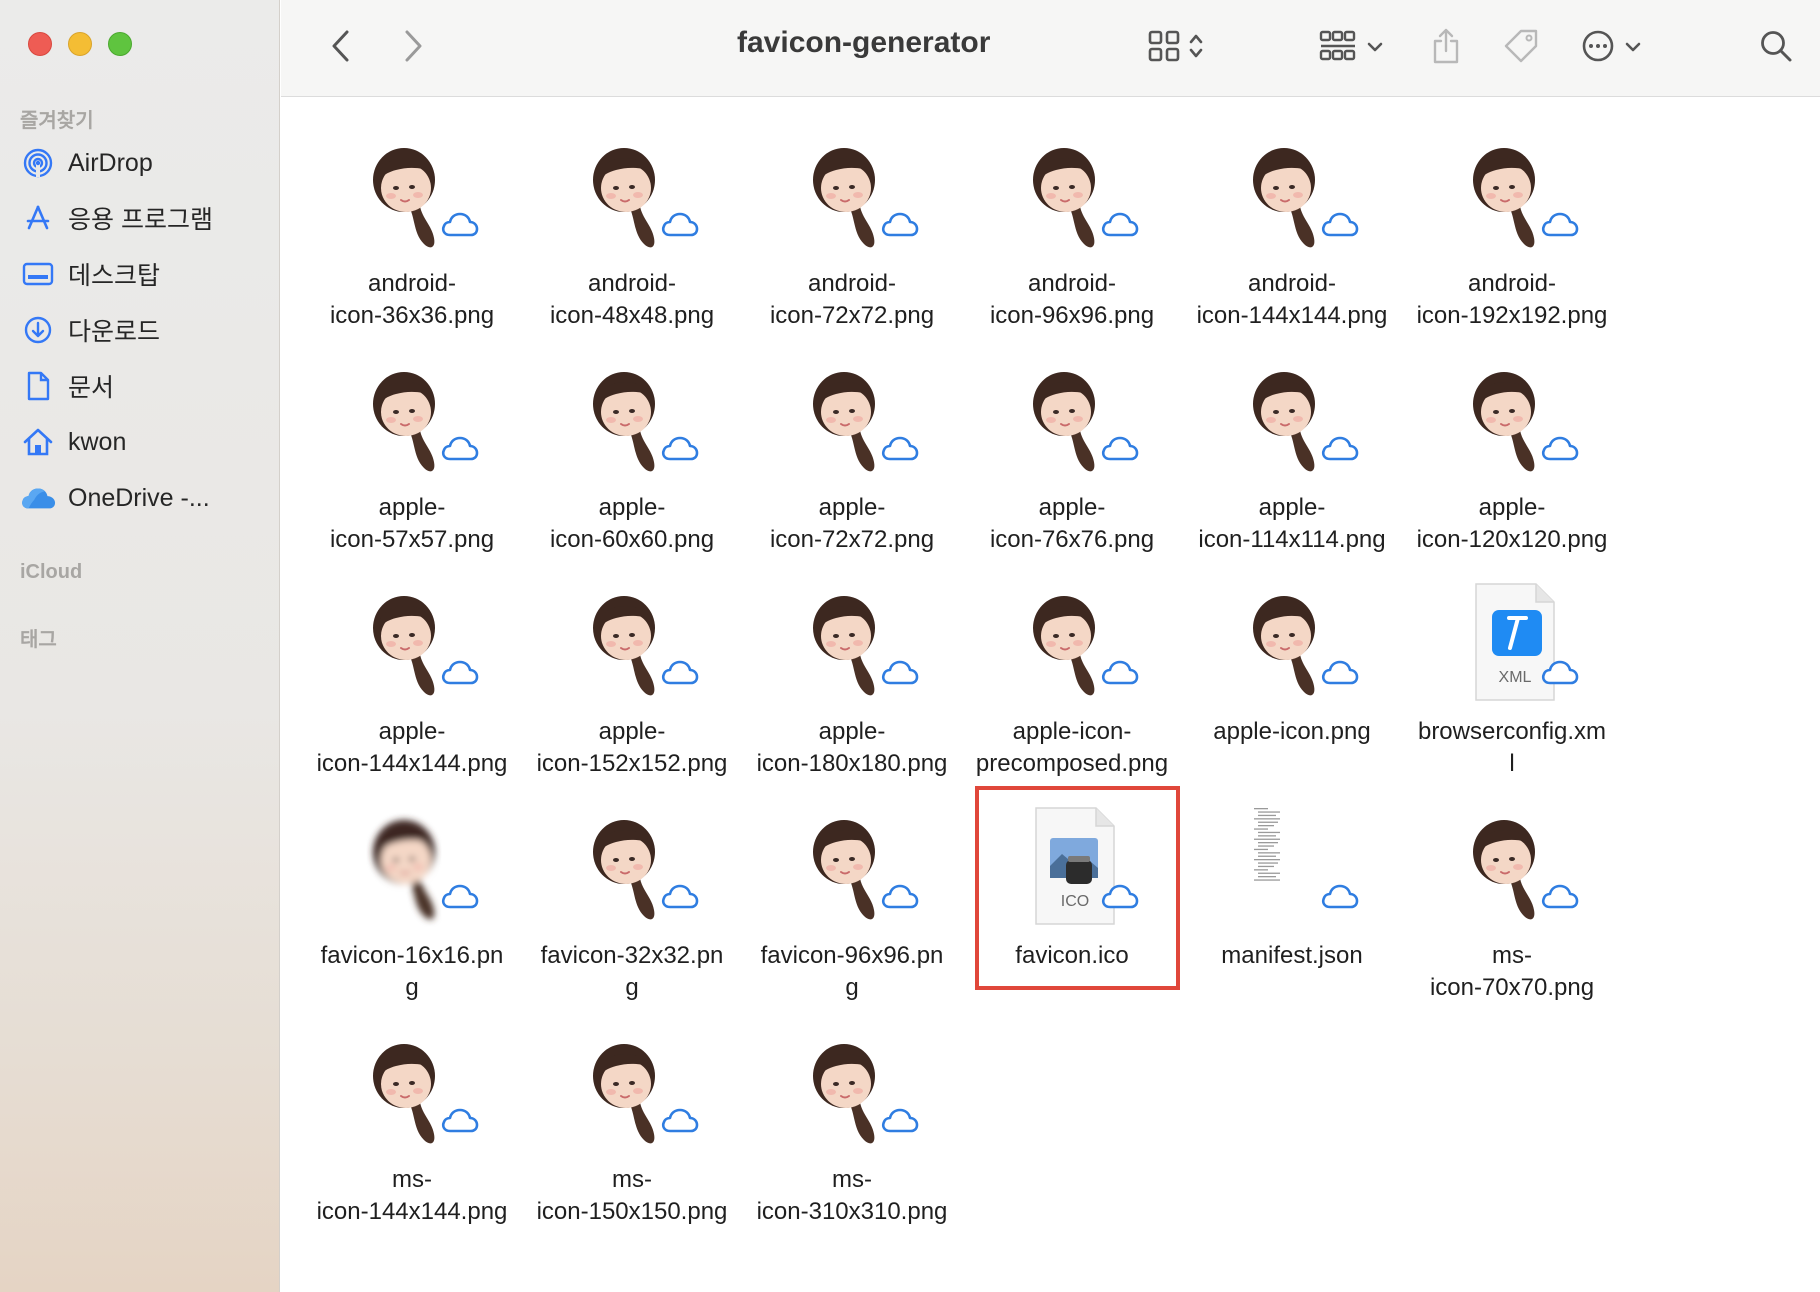  What do you see at coordinates (1292, 955) in the screenshot?
I see `file-name: manifest.json` at bounding box center [1292, 955].